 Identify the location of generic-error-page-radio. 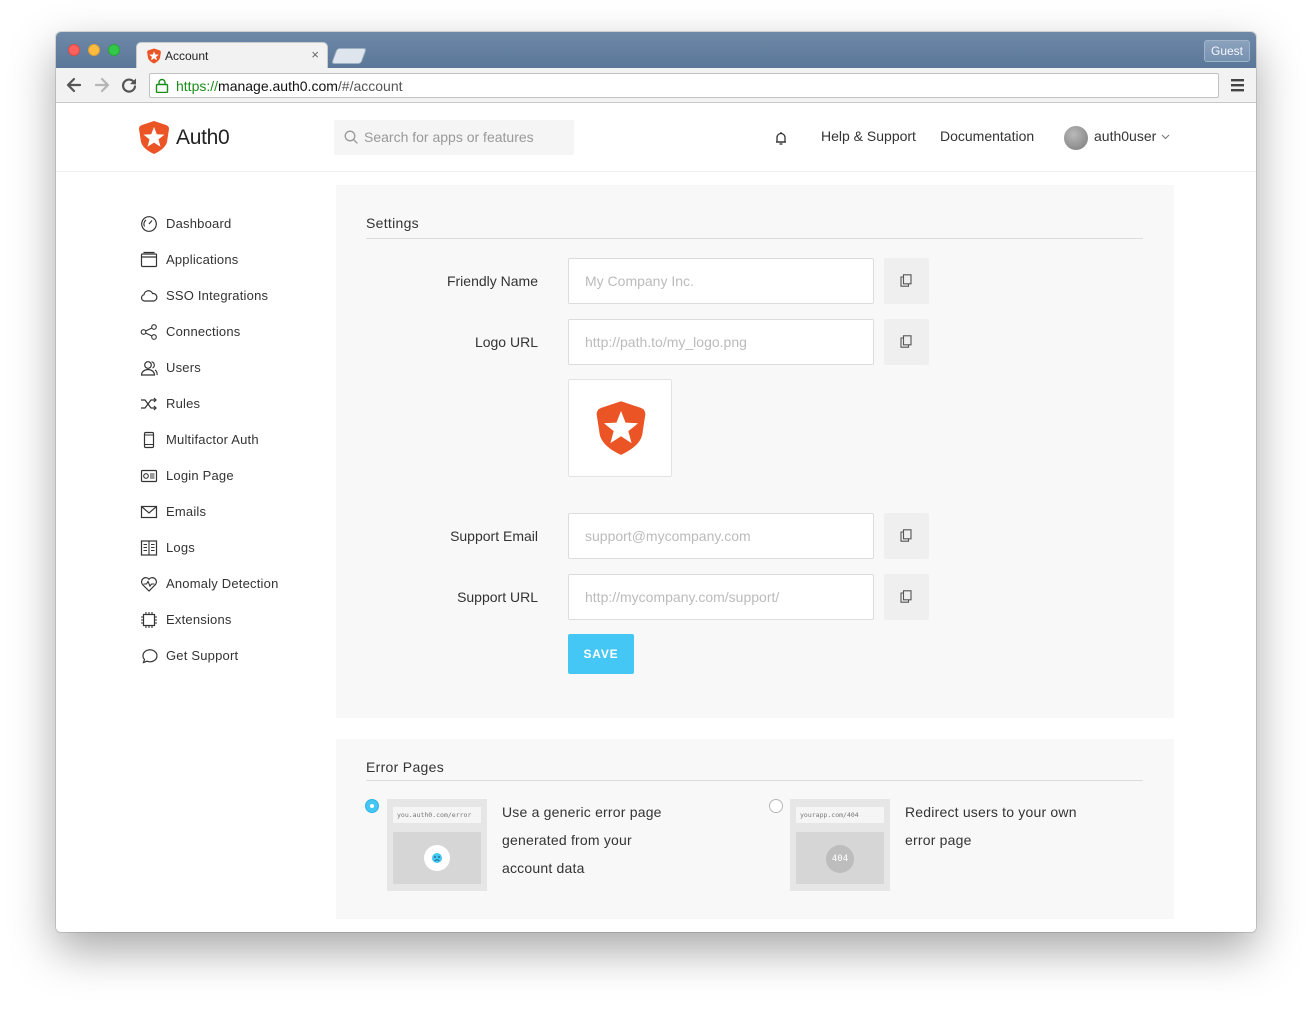
(372, 806).